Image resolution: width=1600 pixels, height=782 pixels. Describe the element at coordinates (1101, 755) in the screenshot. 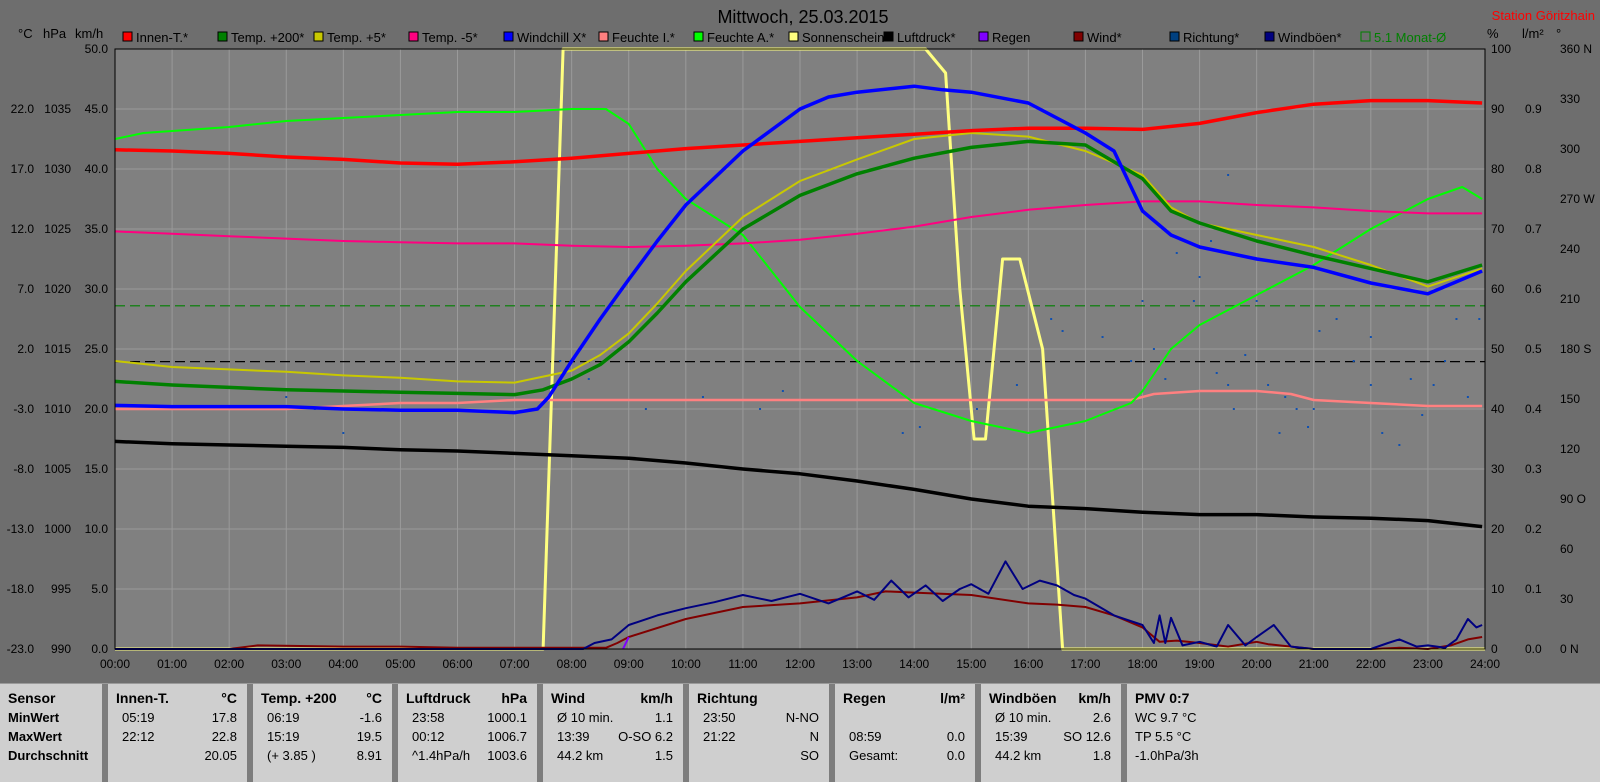

I see `boeen-row-value: 1.8` at that location.